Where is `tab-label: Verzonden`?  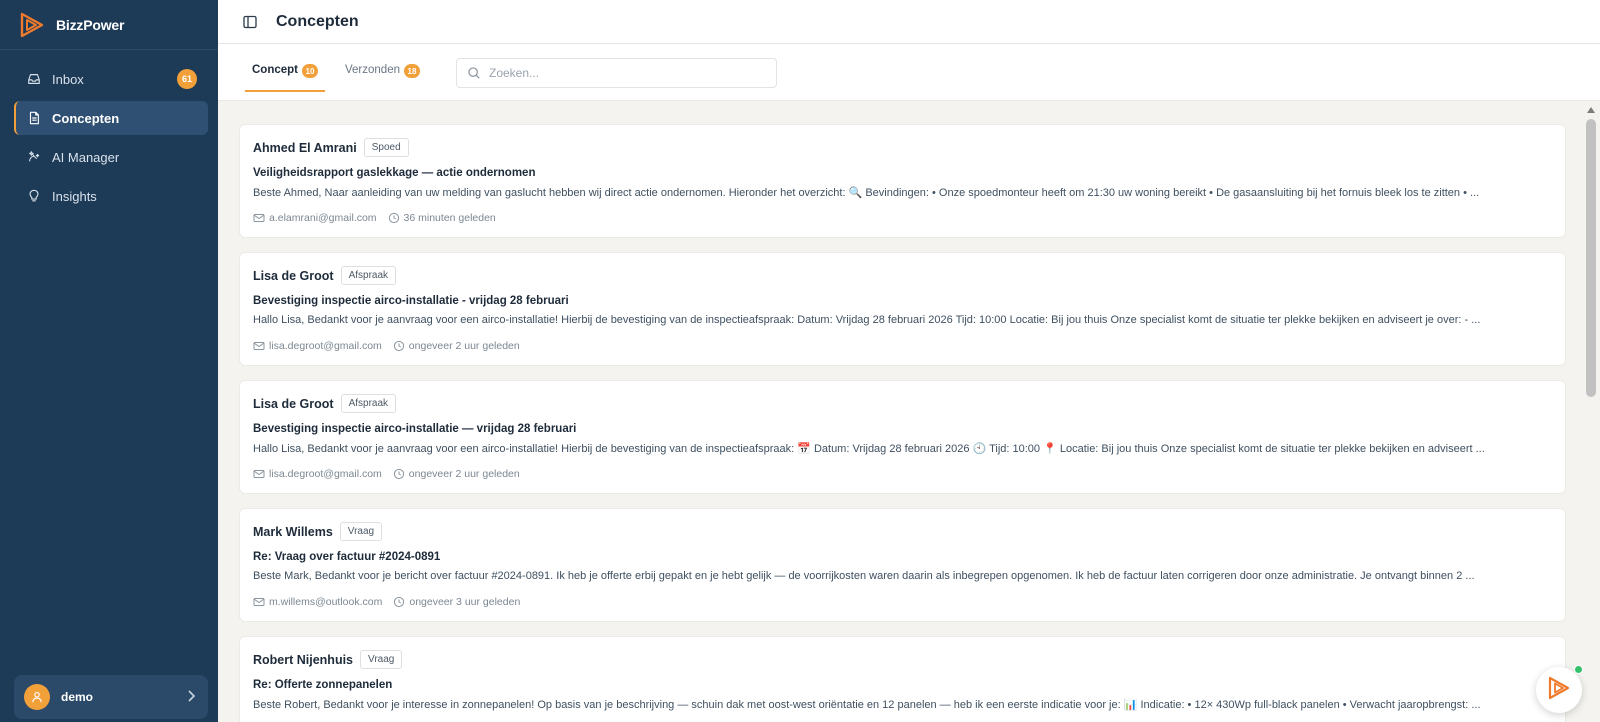
tab-label: Verzonden is located at coordinates (372, 70).